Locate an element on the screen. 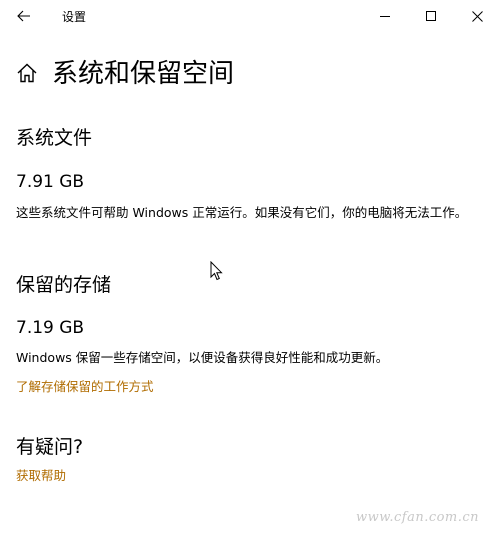 Image resolution: width=500 pixels, height=537 pixels. title-bar: 设置 is located at coordinates (250, 16).